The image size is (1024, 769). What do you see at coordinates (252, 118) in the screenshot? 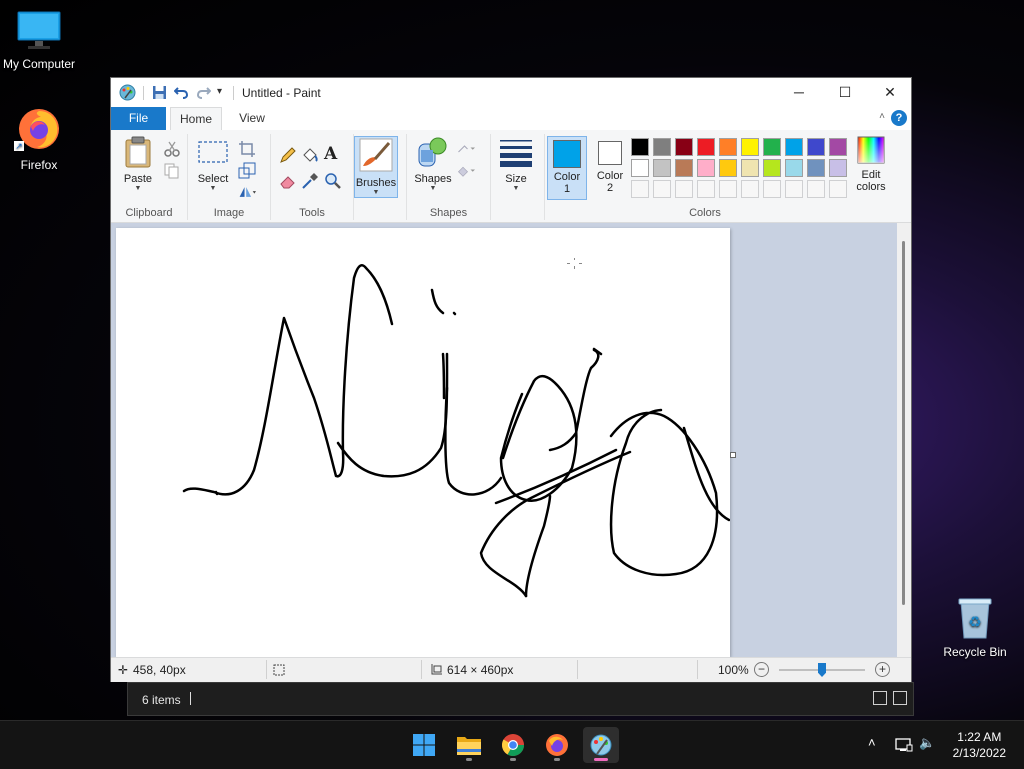
I see `tab-view: View` at bounding box center [252, 118].